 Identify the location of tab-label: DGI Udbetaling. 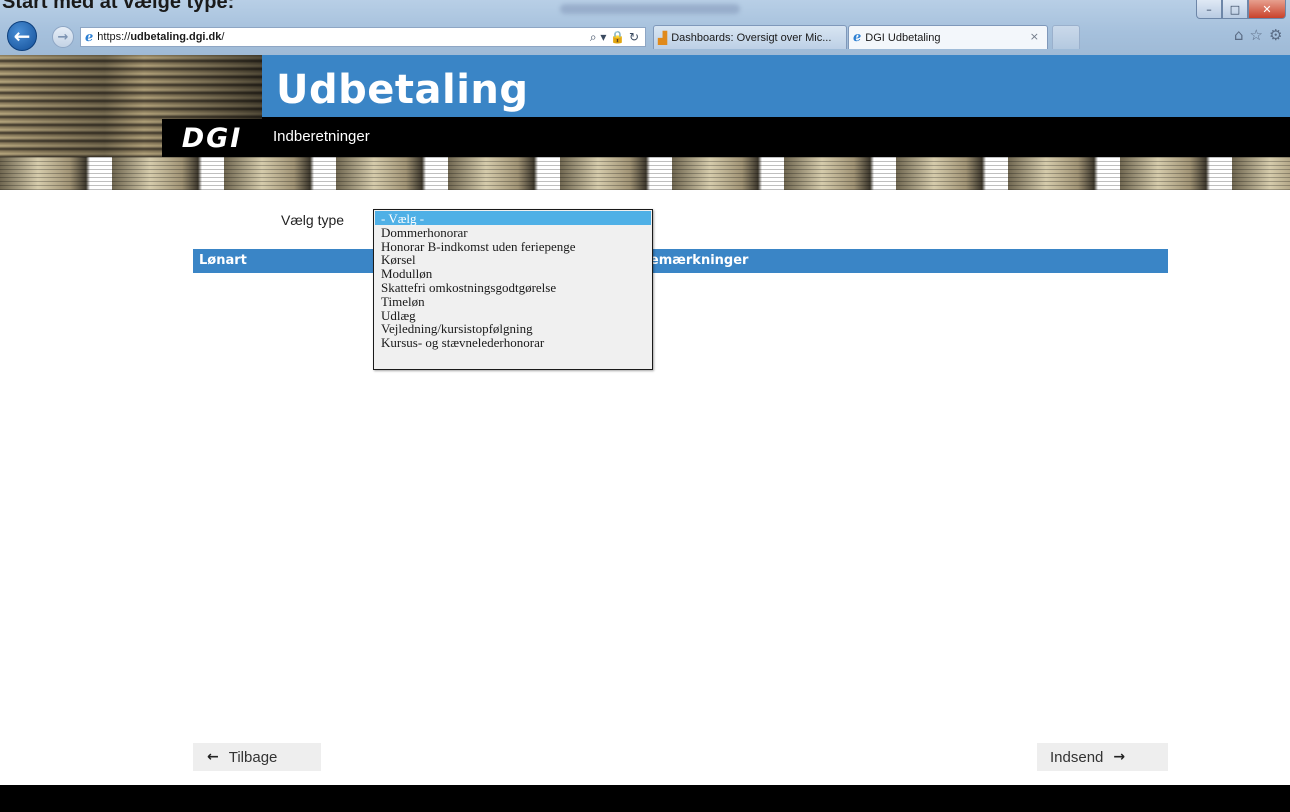
(903, 37).